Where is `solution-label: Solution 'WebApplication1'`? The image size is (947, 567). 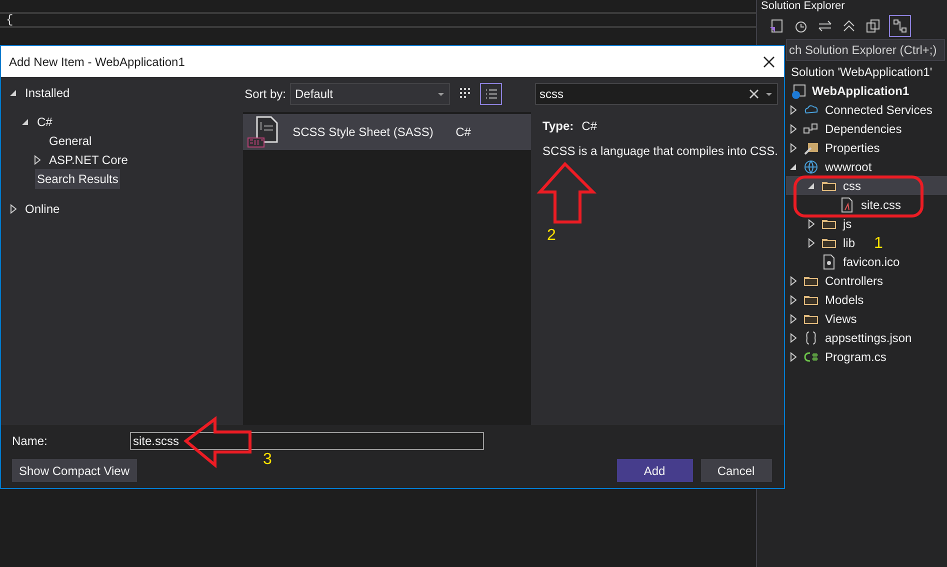
solution-label: Solution 'WebApplication1' is located at coordinates (861, 72).